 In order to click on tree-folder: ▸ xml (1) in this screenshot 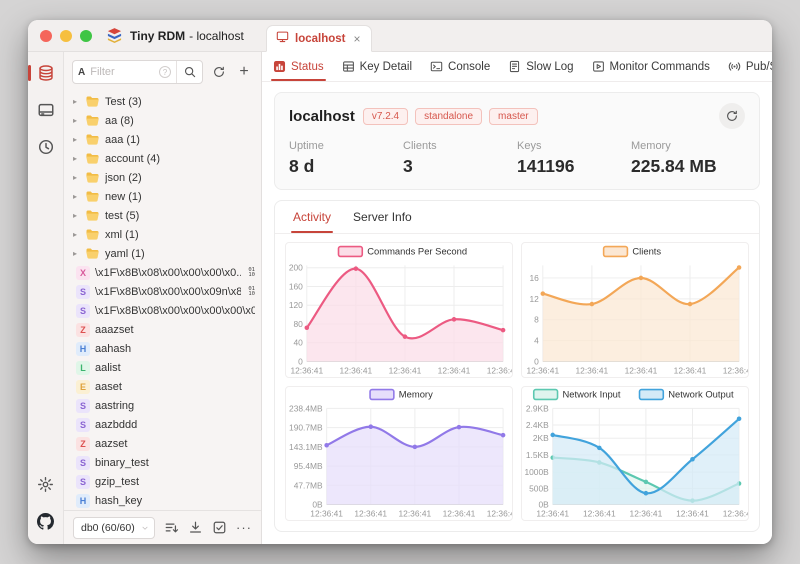, I will do `click(162, 234)`.